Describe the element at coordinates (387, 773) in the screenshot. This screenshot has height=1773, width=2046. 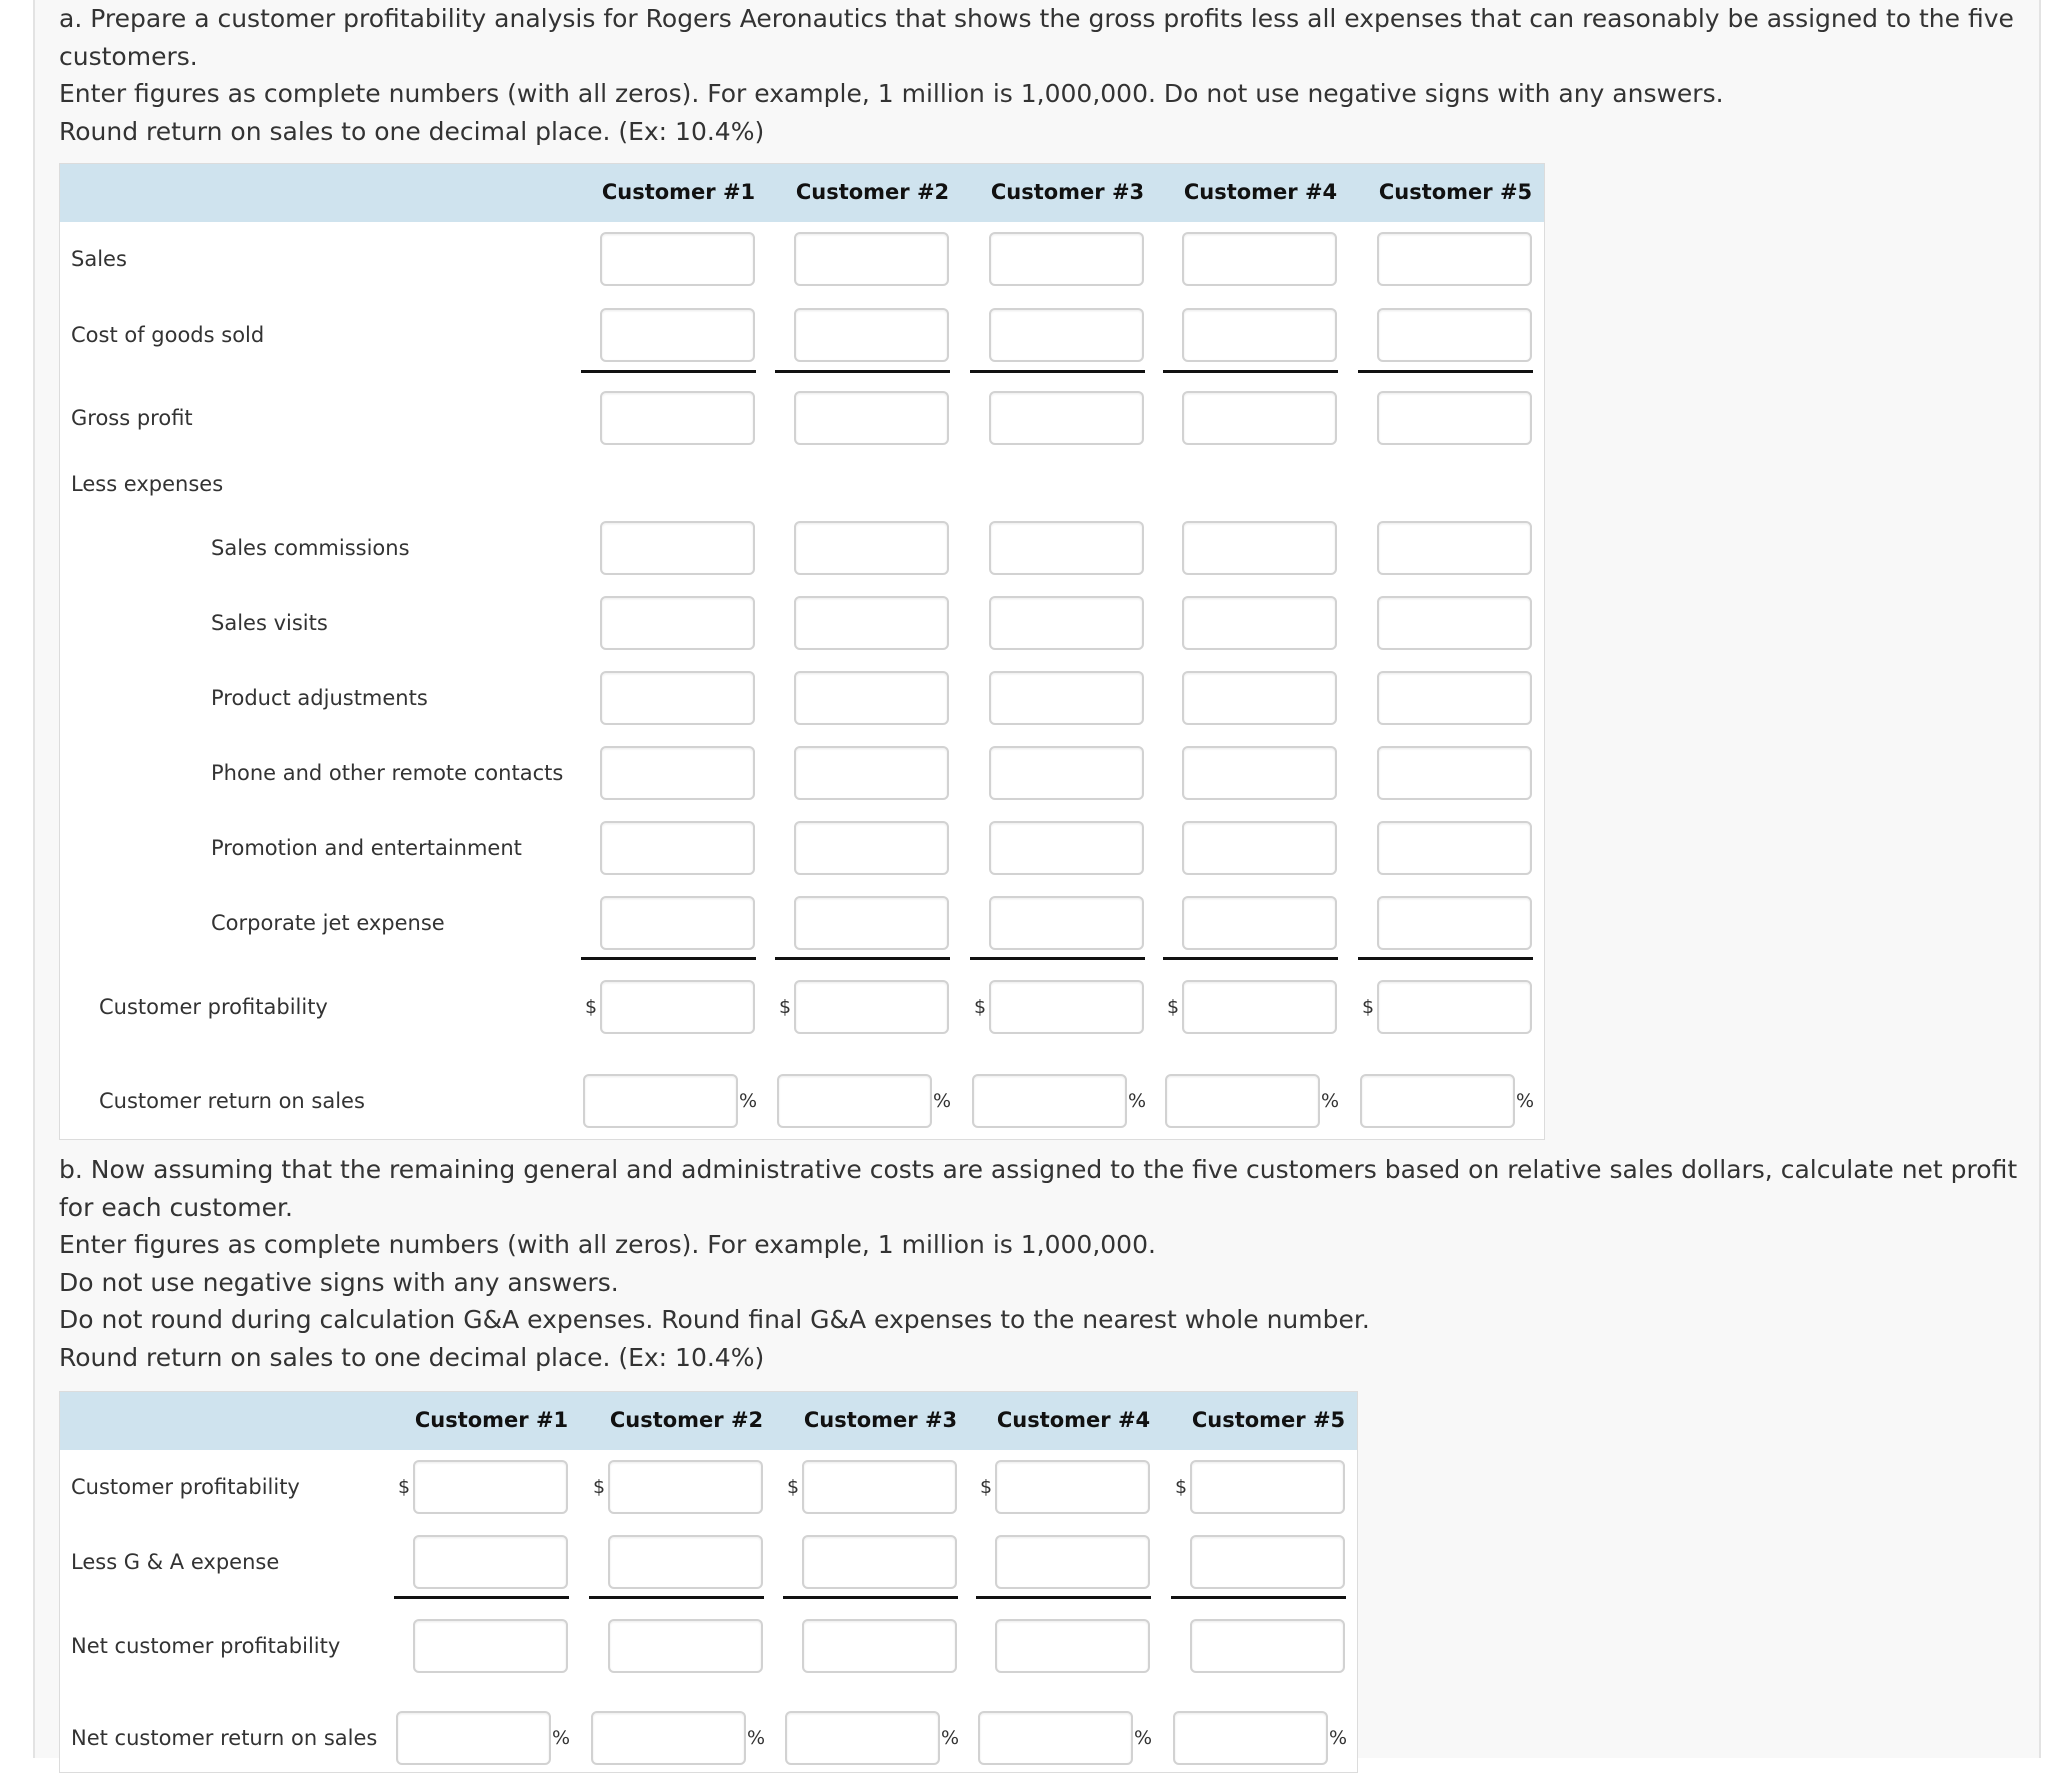
I see `row-label-phone: Phone and other remote contacts` at that location.